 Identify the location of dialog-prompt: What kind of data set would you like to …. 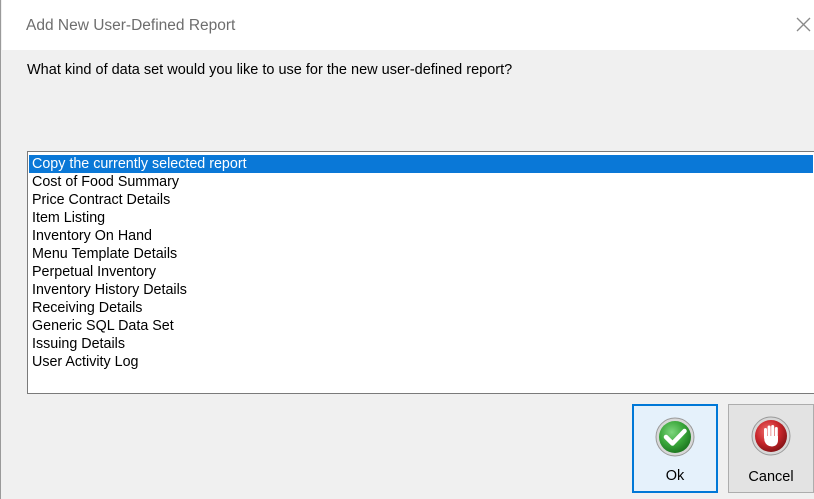
(270, 70).